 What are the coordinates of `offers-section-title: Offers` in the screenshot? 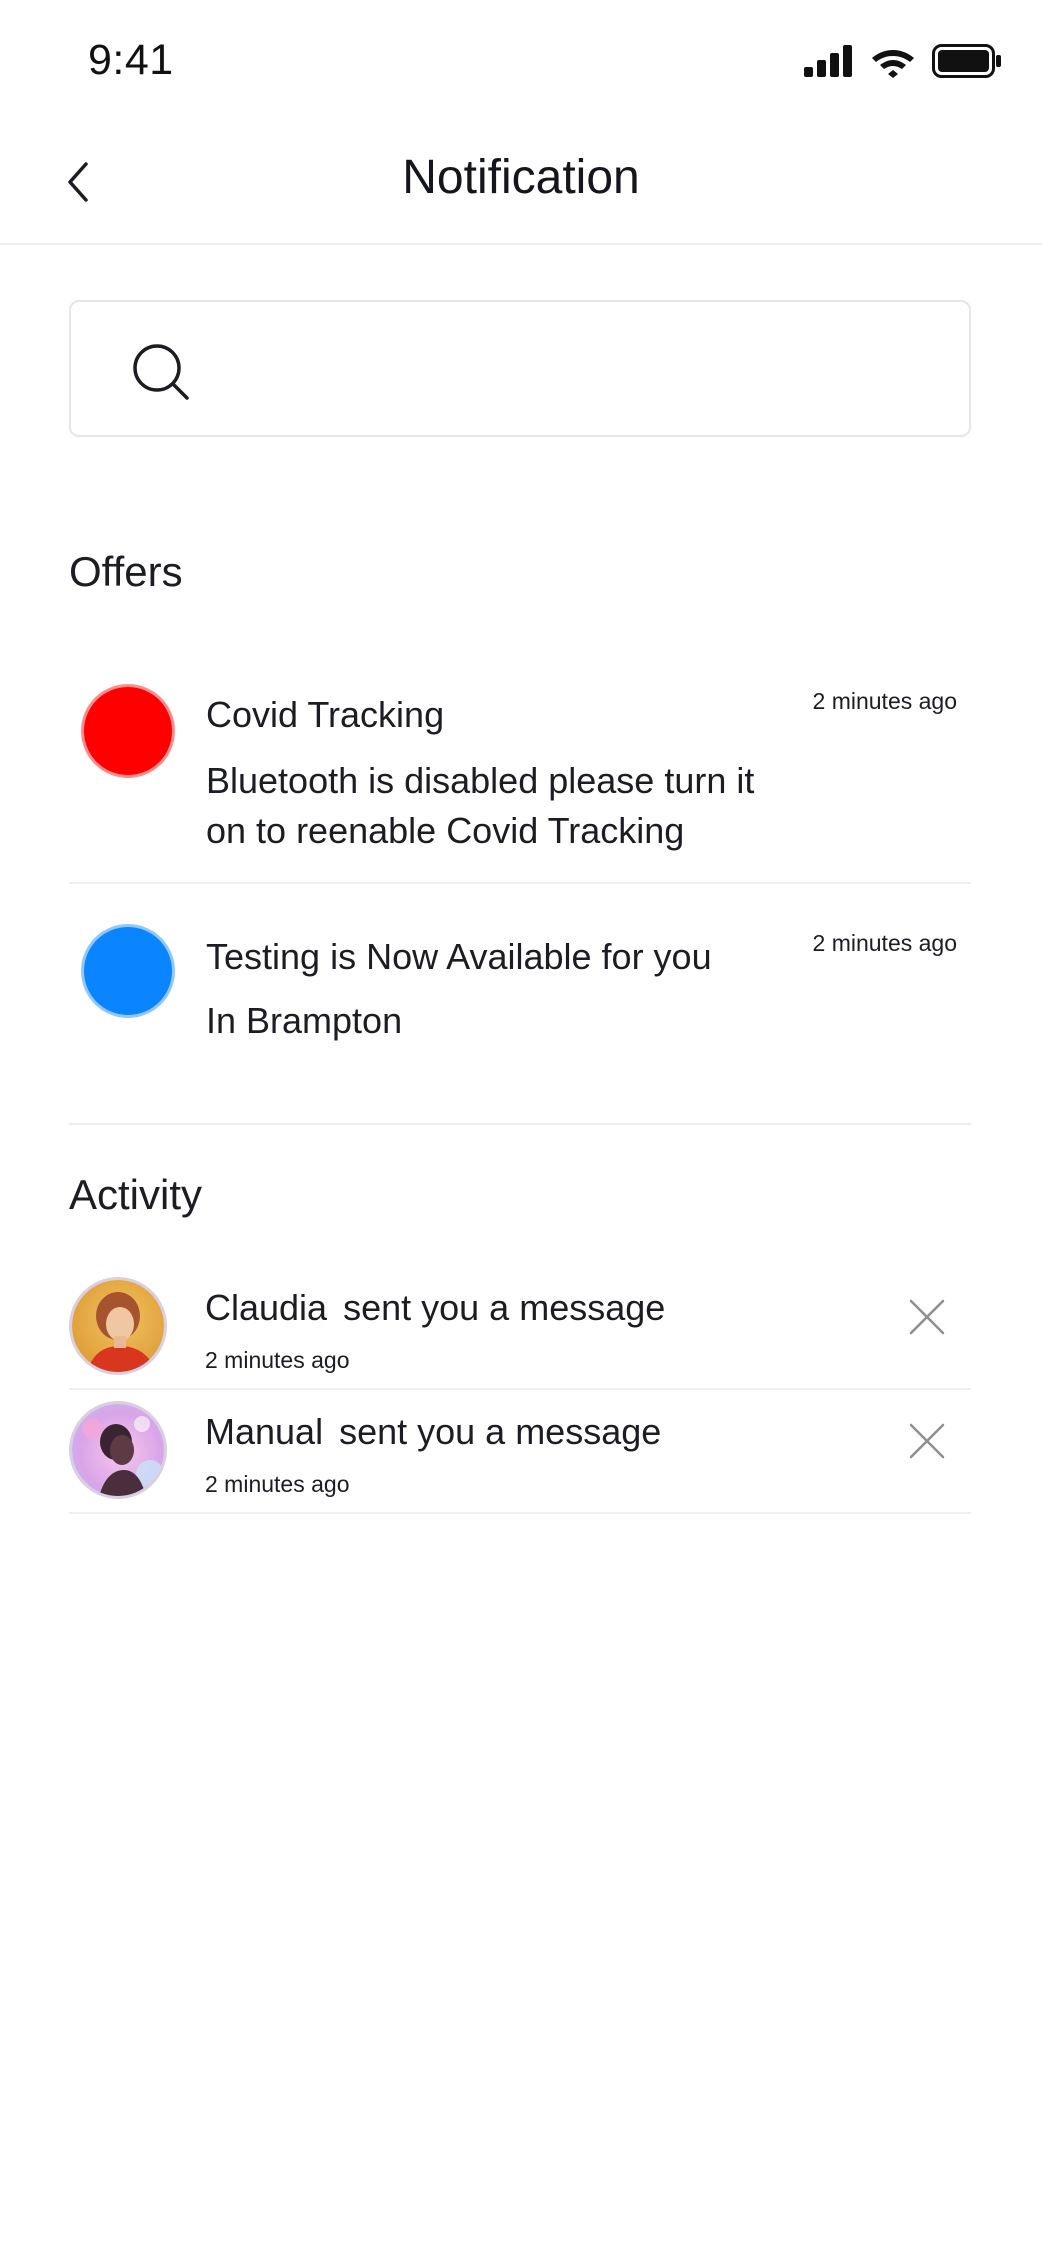 It's located at (126, 571).